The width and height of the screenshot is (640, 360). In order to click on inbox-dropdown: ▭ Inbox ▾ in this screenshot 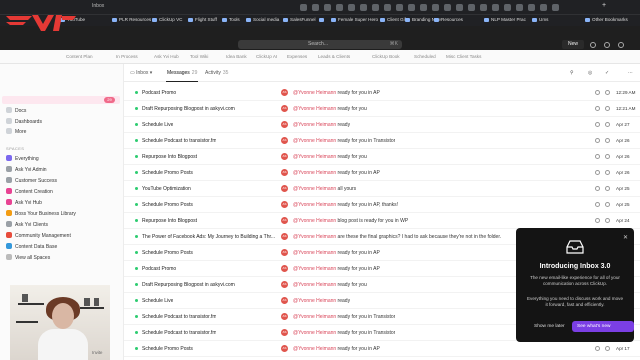, I will do `click(141, 73)`.